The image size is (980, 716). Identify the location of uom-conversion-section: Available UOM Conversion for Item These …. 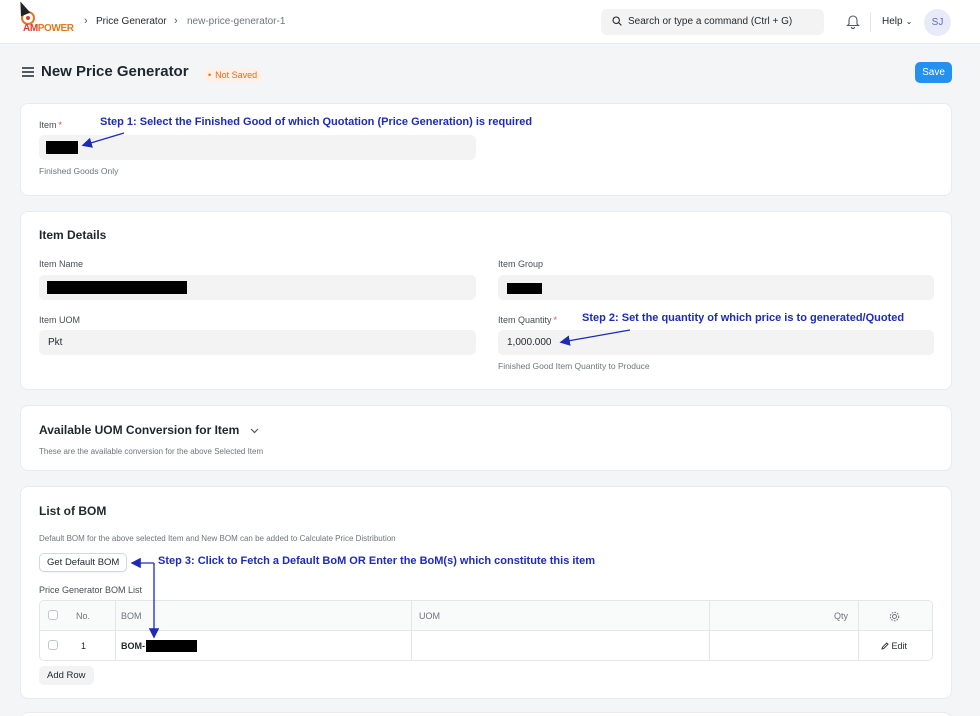
(486, 438).